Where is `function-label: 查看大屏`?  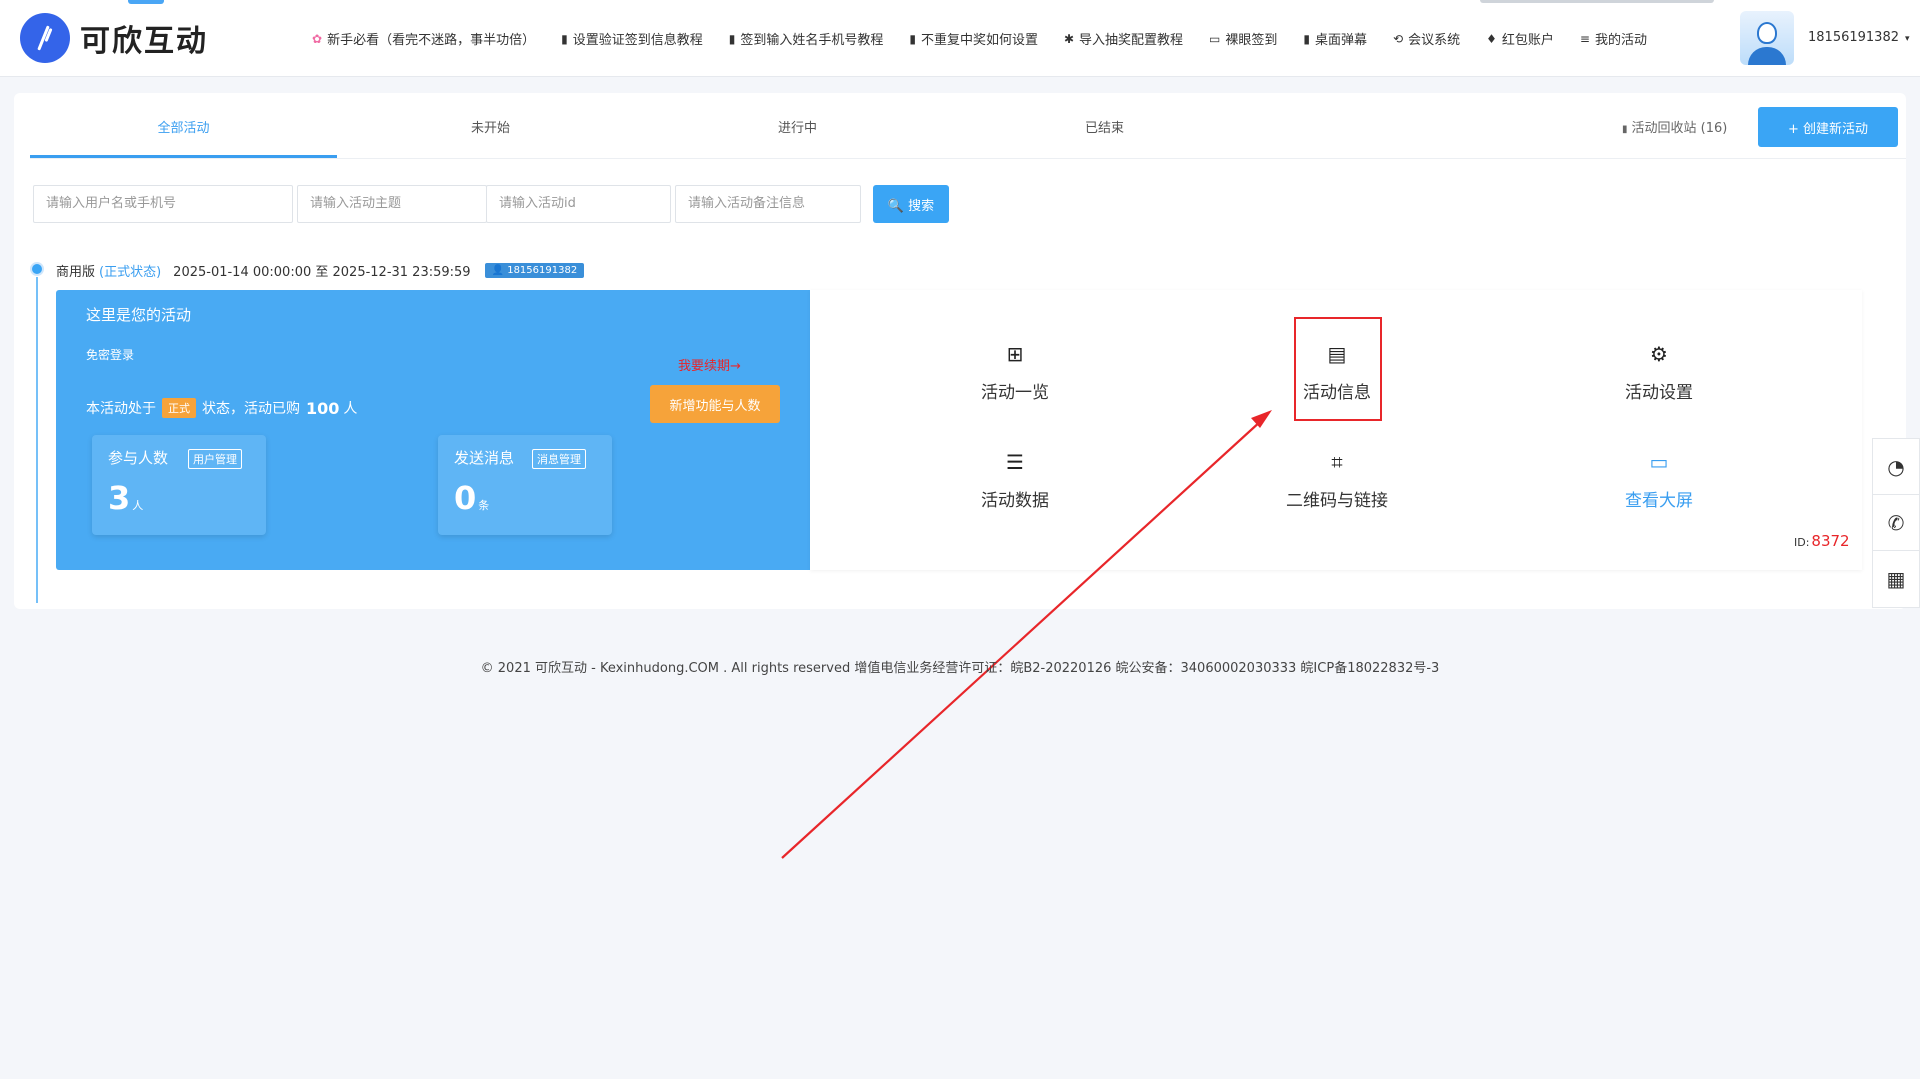
function-label: 查看大屏 is located at coordinates (1659, 501).